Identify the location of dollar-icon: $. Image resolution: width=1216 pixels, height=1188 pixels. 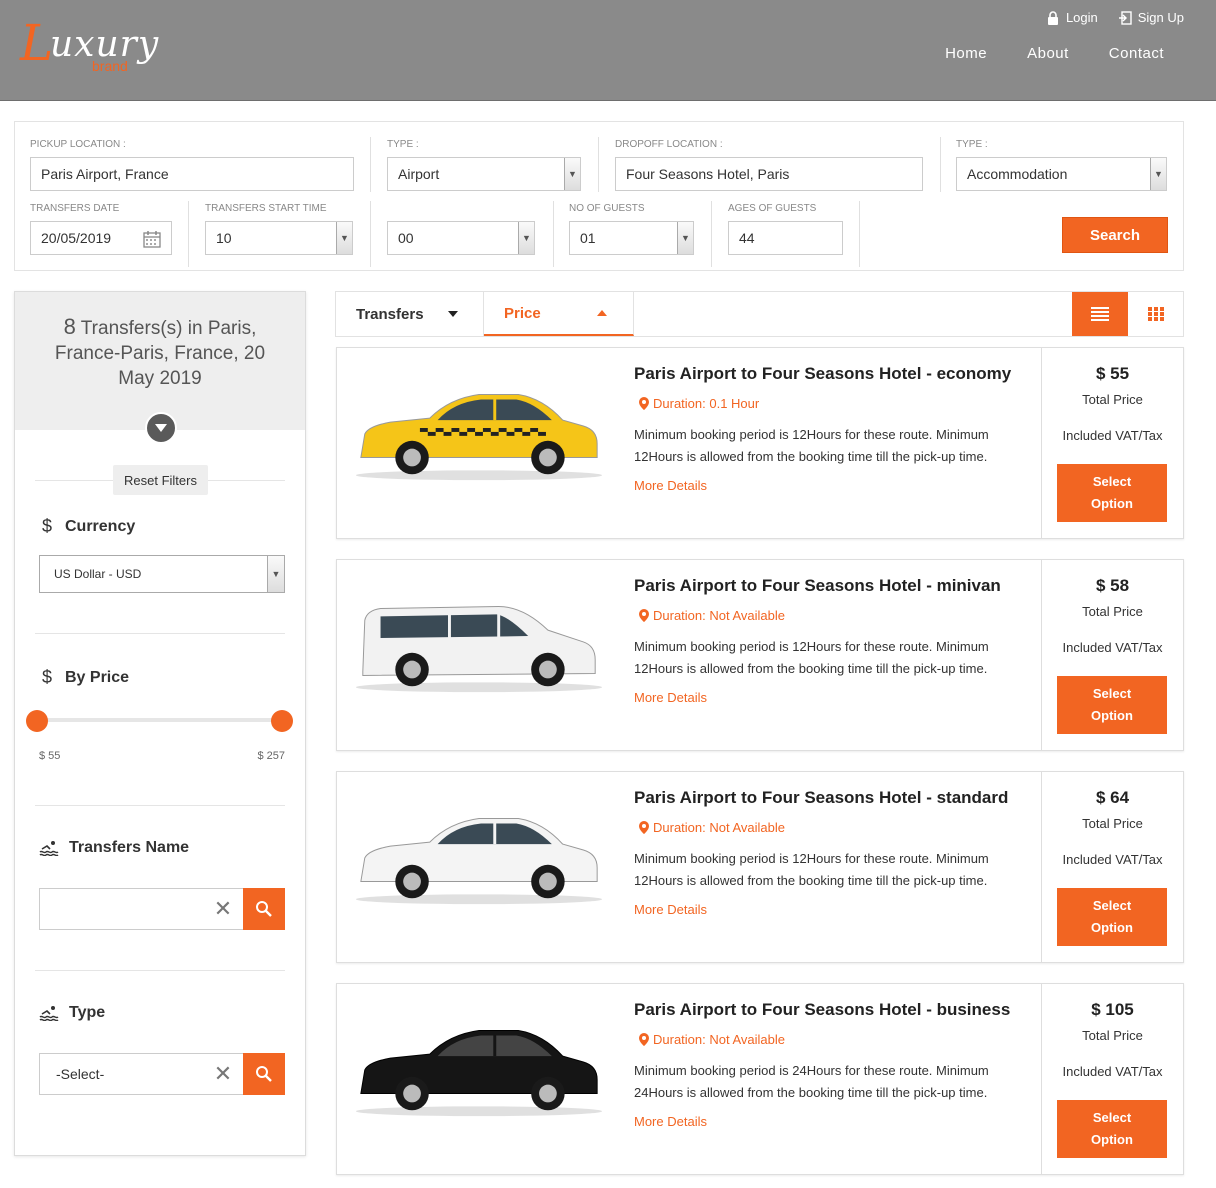
(46, 677).